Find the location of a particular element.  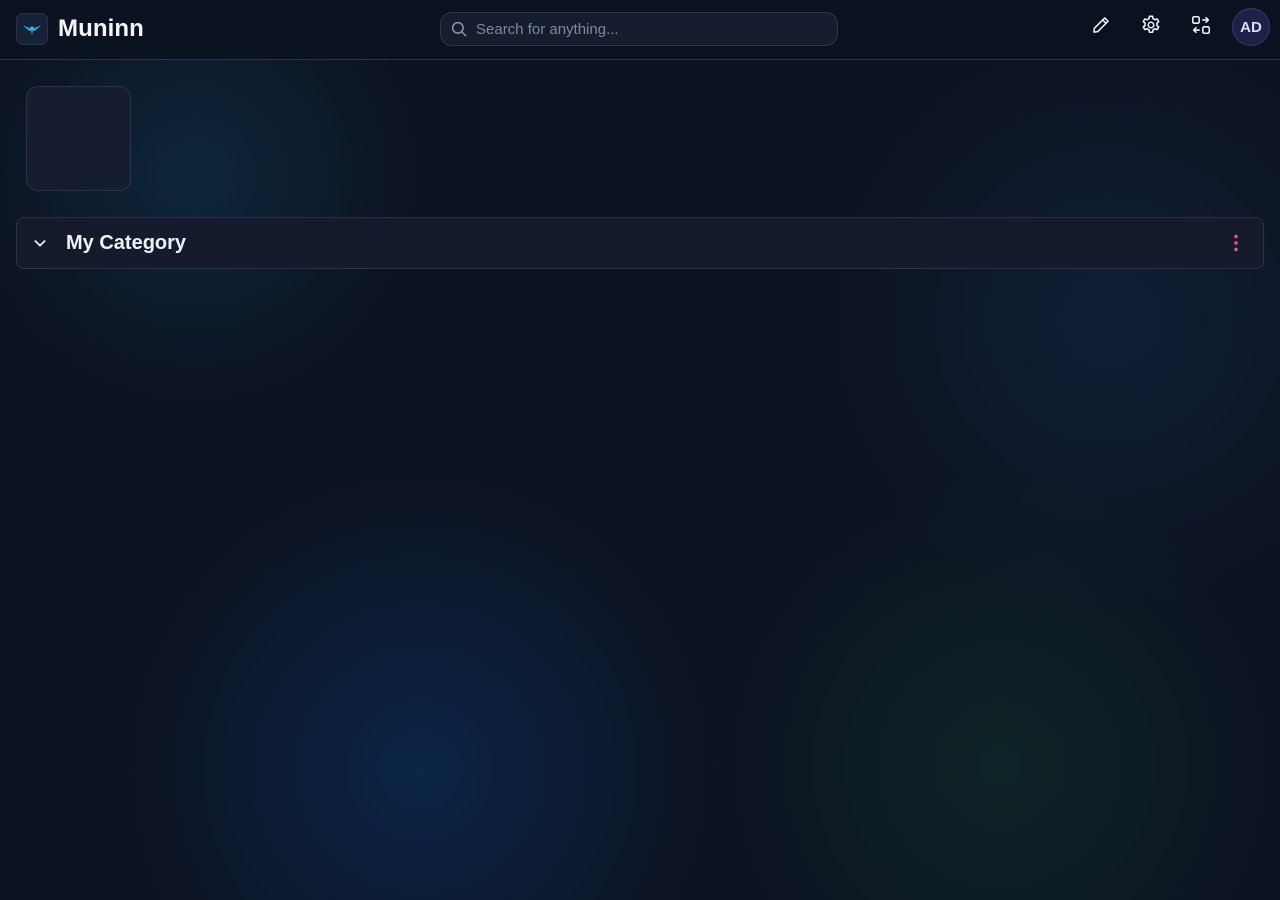

search-icon is located at coordinates (459, 29).